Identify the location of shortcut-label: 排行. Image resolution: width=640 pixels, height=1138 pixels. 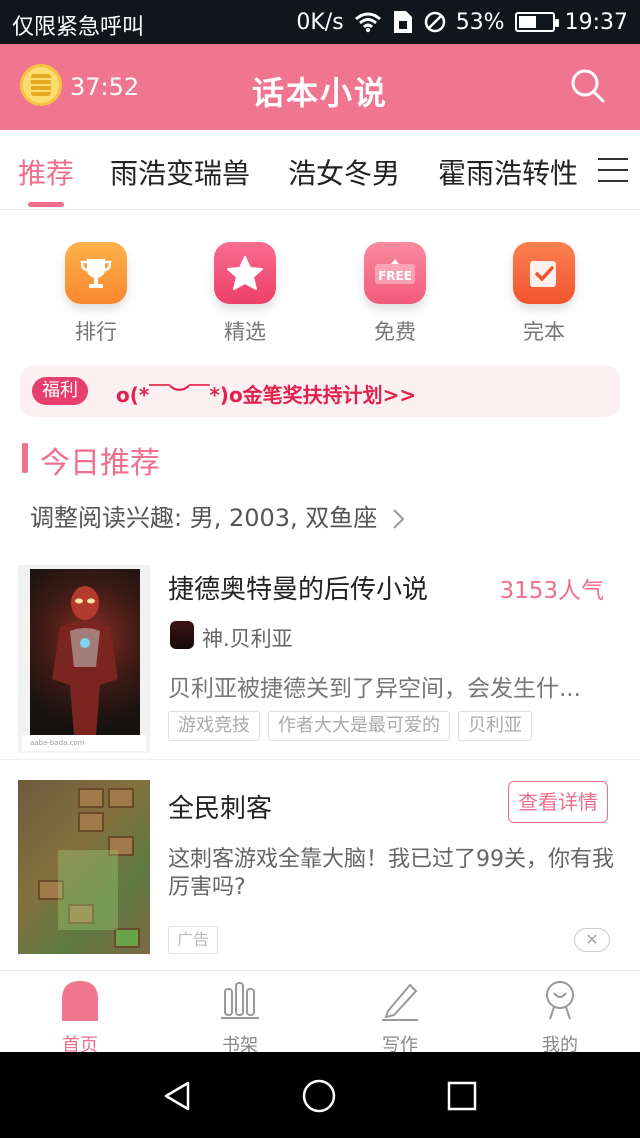
(96, 332).